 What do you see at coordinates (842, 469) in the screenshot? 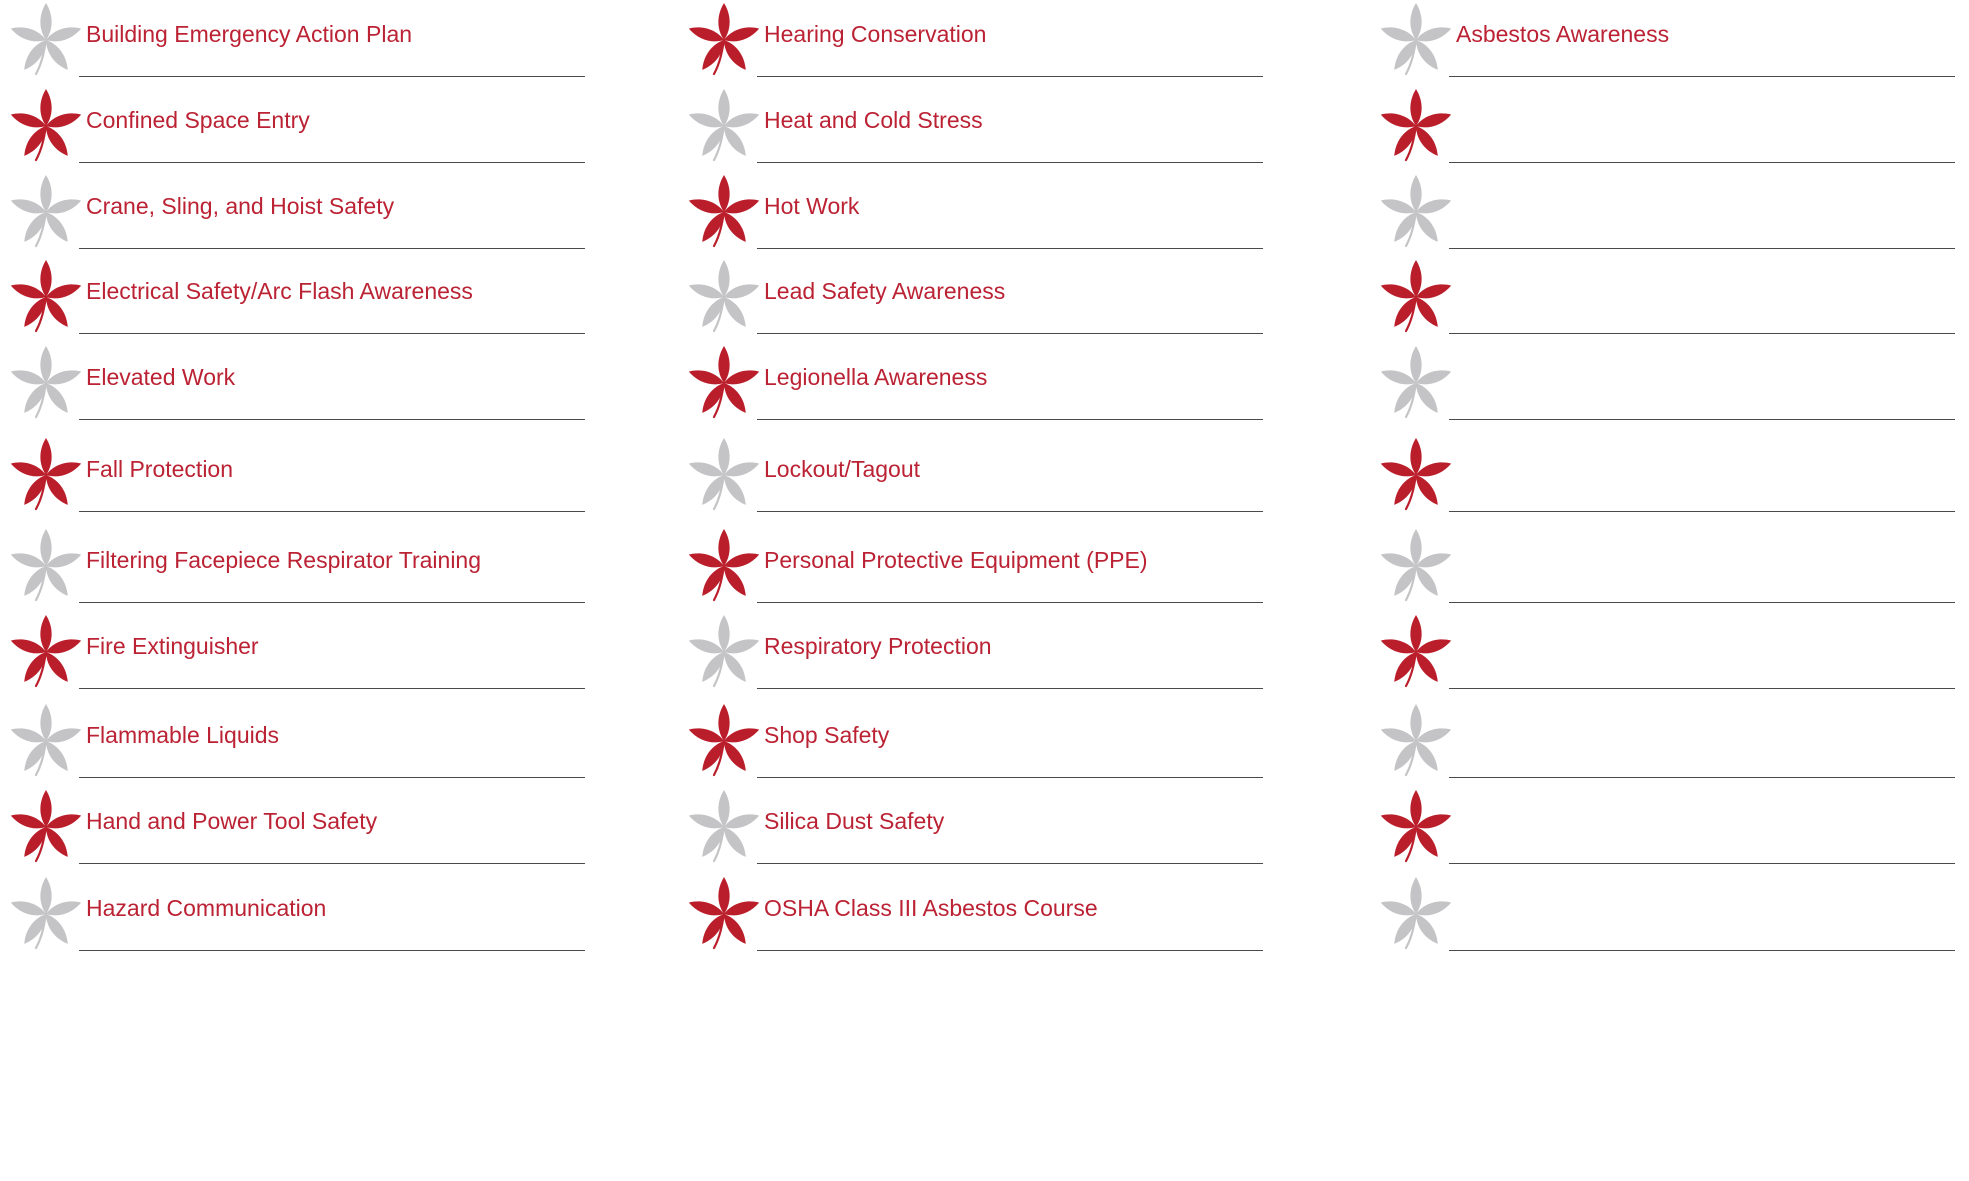
I see `training-item-label: Lockout/Tagout` at bounding box center [842, 469].